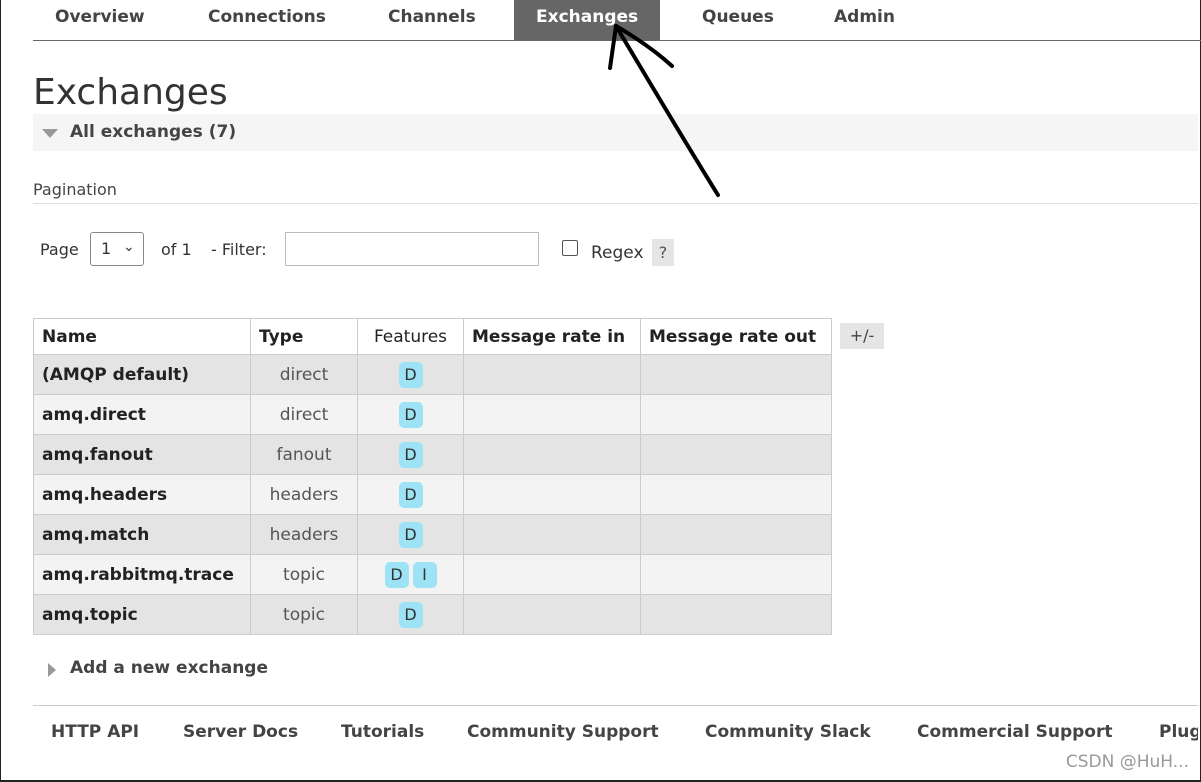  Describe the element at coordinates (75, 189) in the screenshot. I see `pagination-heading: Pagination` at that location.